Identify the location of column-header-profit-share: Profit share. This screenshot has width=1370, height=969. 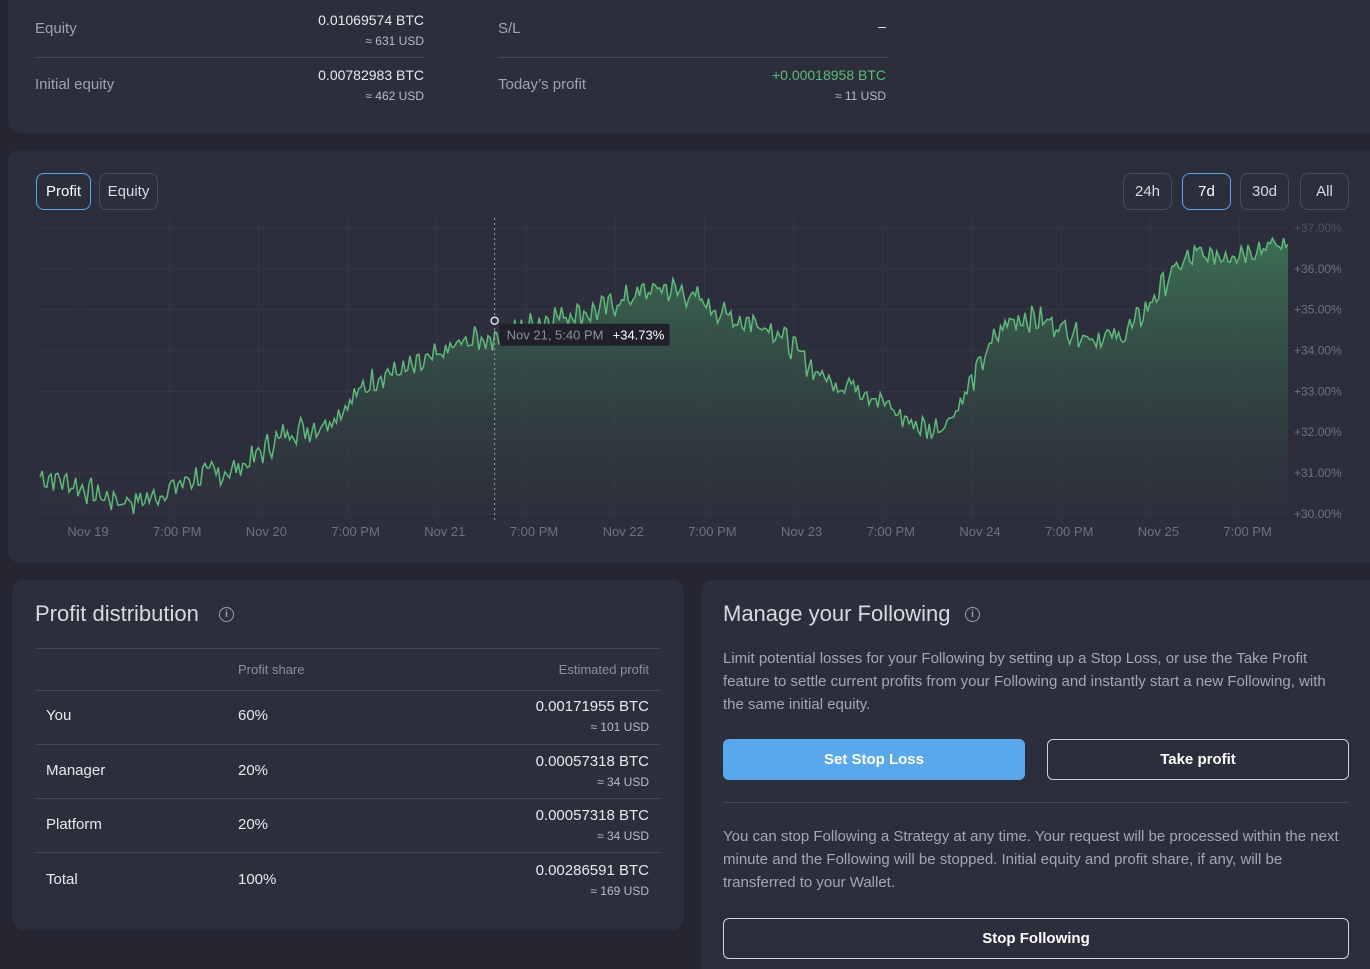
(271, 669).